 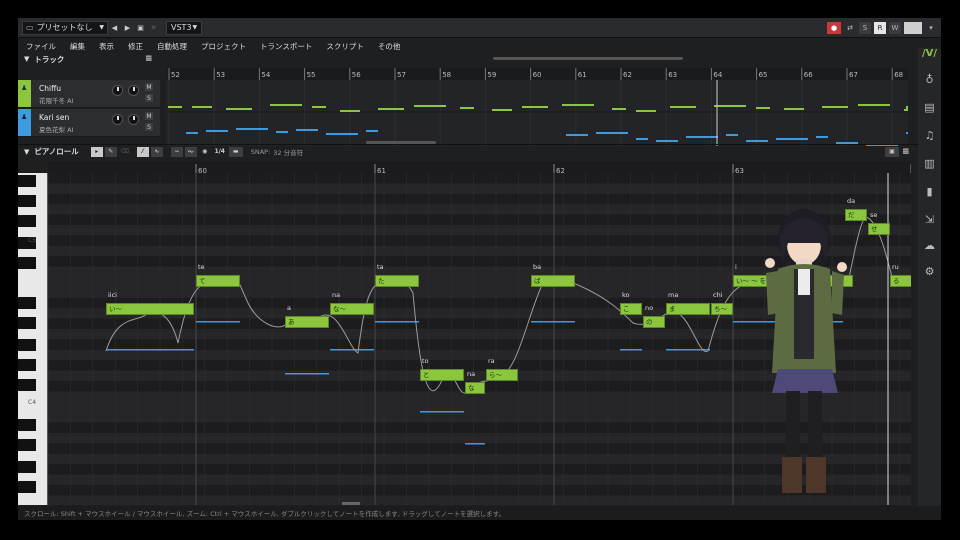 What do you see at coordinates (89, 123) in the screenshot?
I see `track-karisen: ♟ Kari sen 夏色花梨 AI M S` at bounding box center [89, 123].